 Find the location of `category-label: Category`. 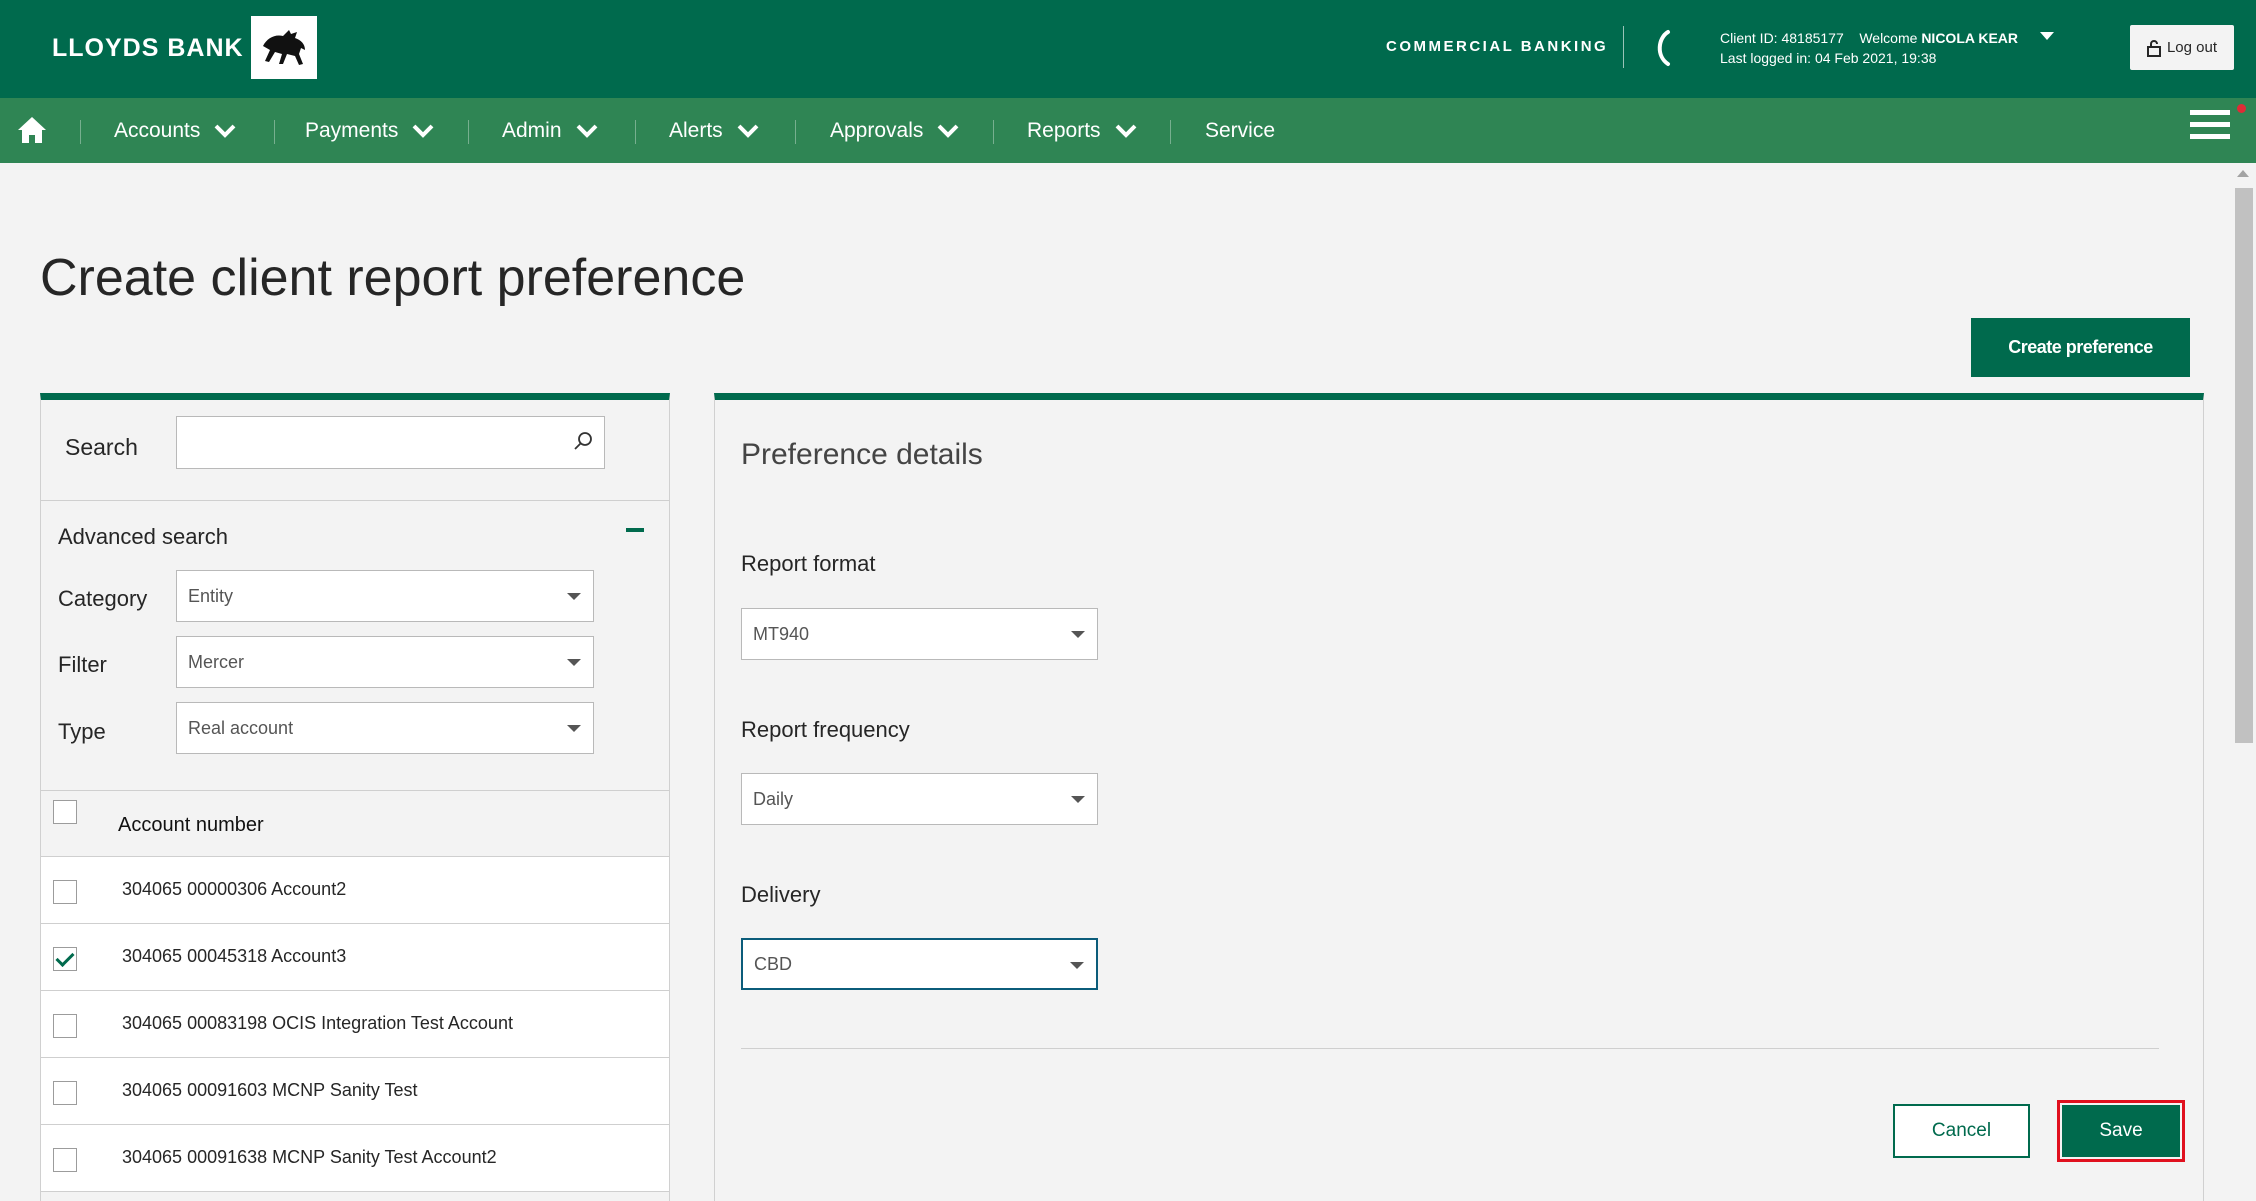

category-label: Category is located at coordinates (103, 598).